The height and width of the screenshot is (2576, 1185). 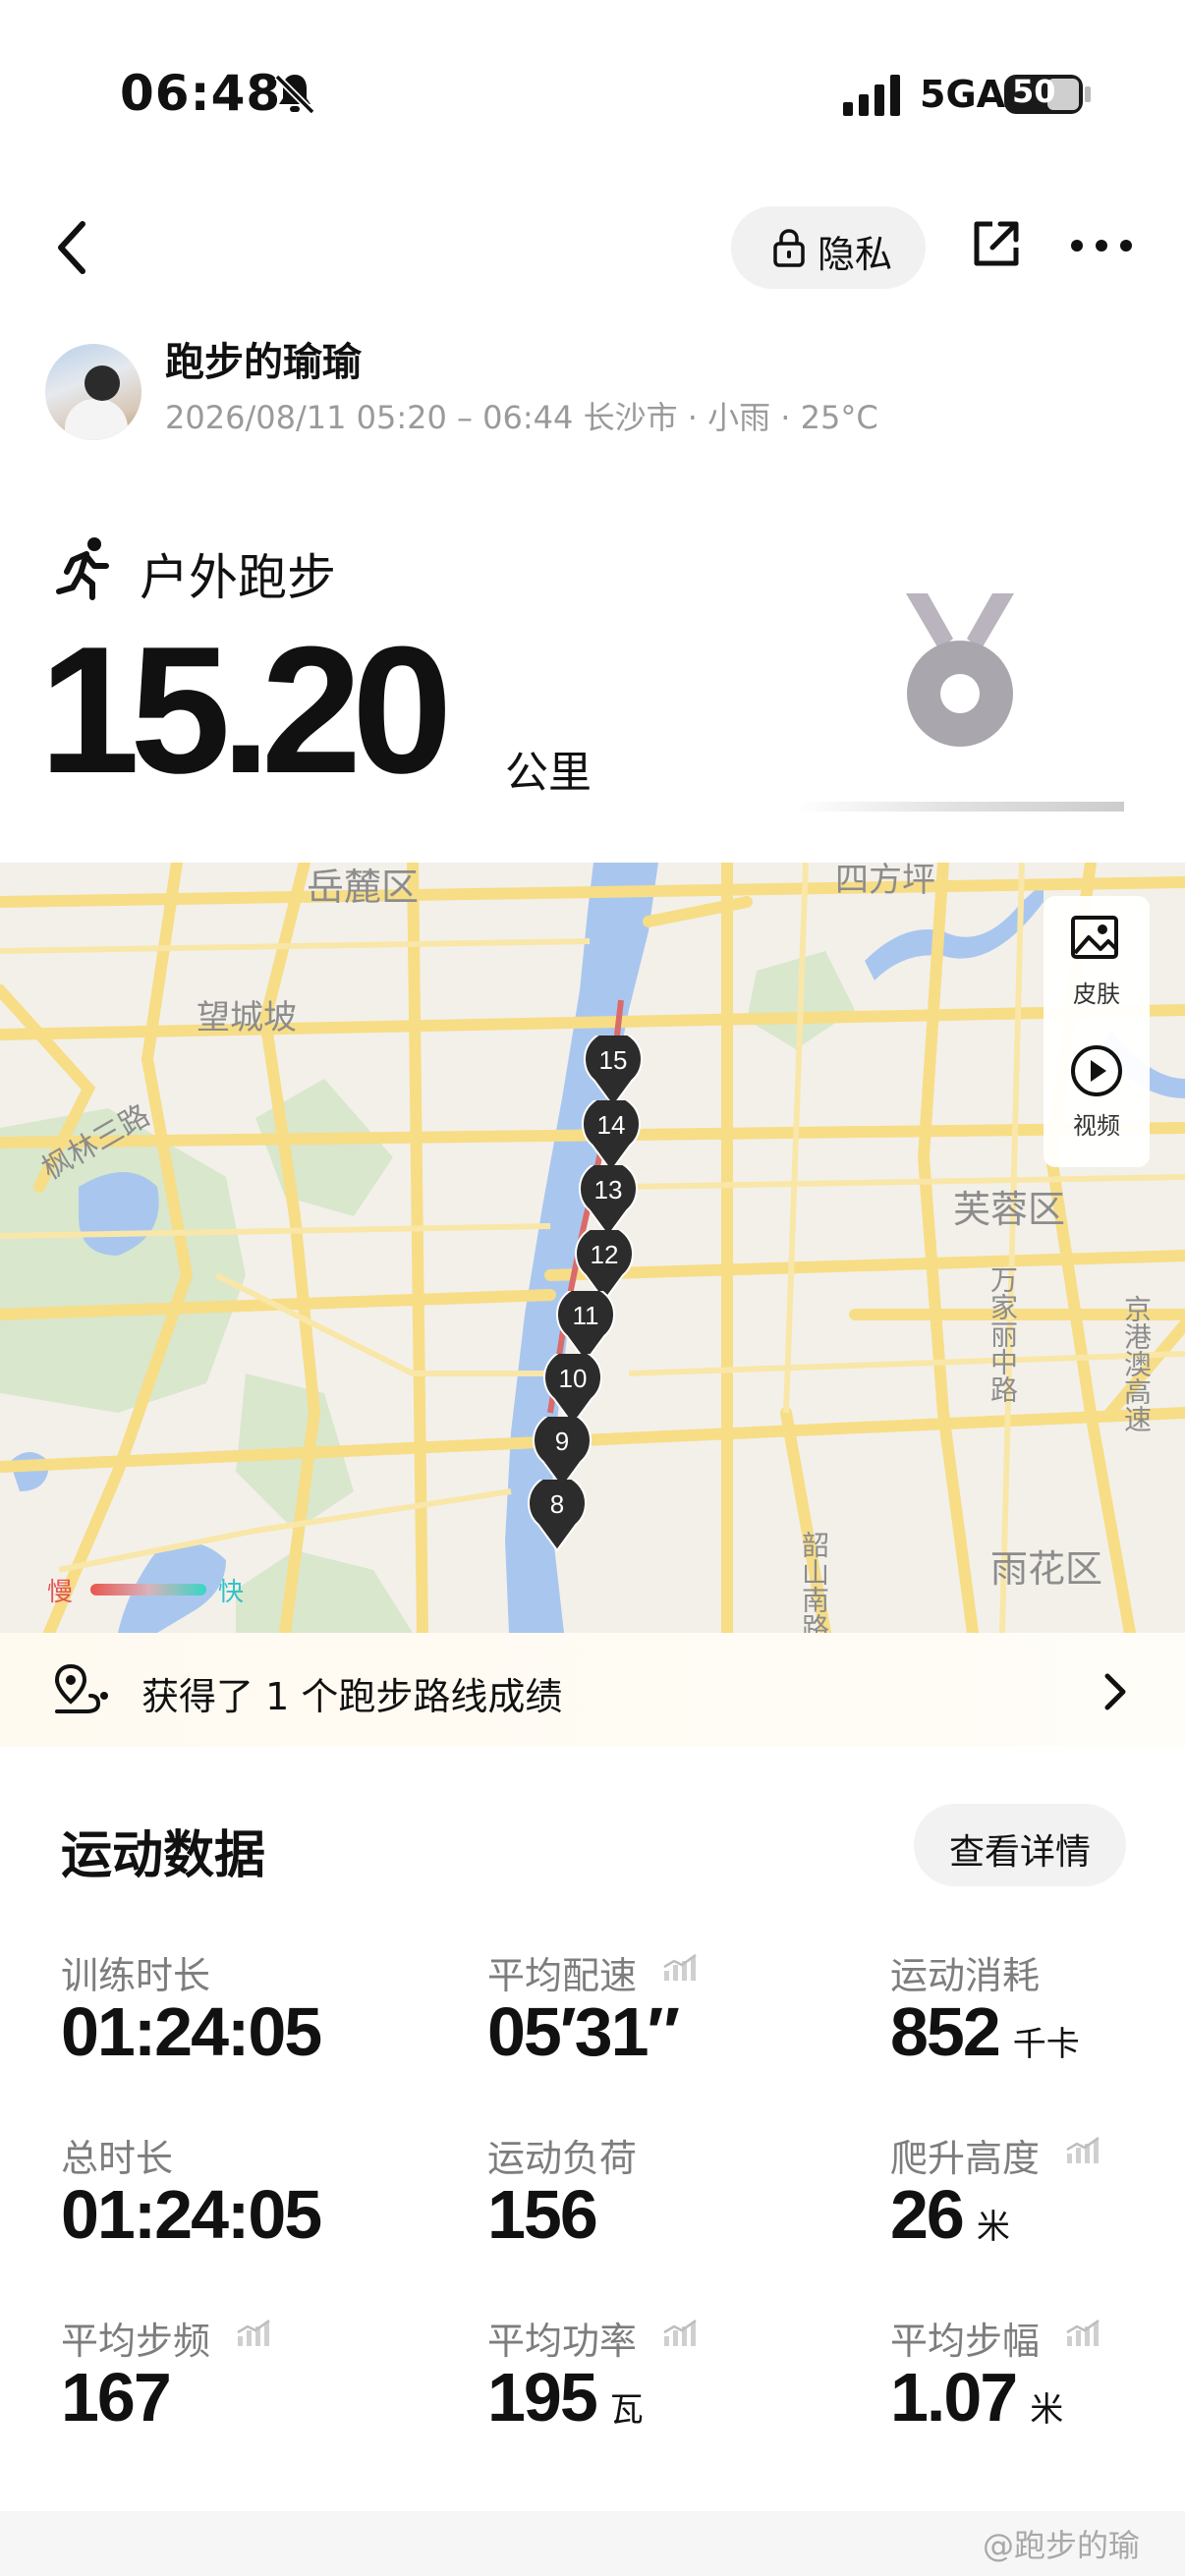 I want to click on stat-label: 平均步频, so click(x=136, y=2341).